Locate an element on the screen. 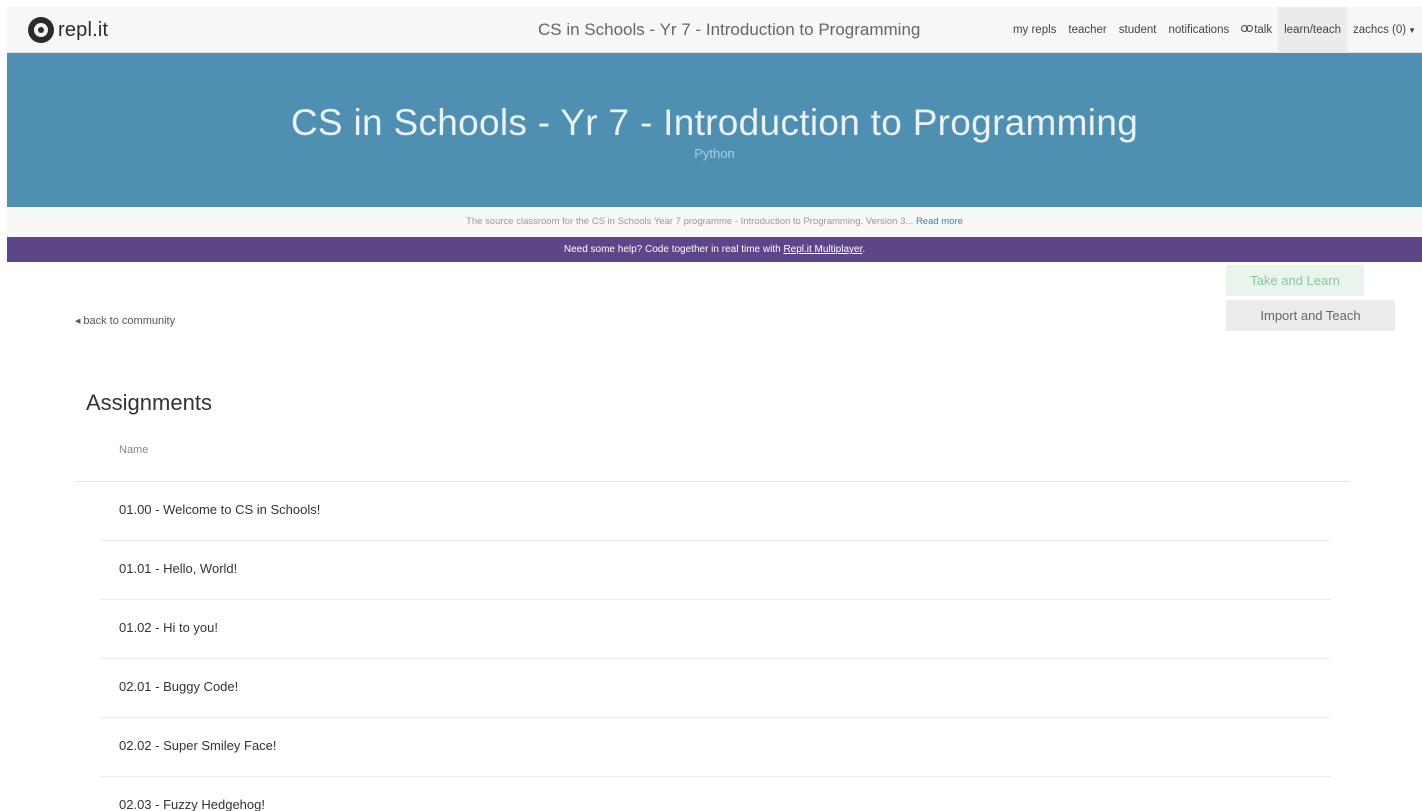 The height and width of the screenshot is (811, 1422). nav-link-talk-label: talk is located at coordinates (1263, 30).